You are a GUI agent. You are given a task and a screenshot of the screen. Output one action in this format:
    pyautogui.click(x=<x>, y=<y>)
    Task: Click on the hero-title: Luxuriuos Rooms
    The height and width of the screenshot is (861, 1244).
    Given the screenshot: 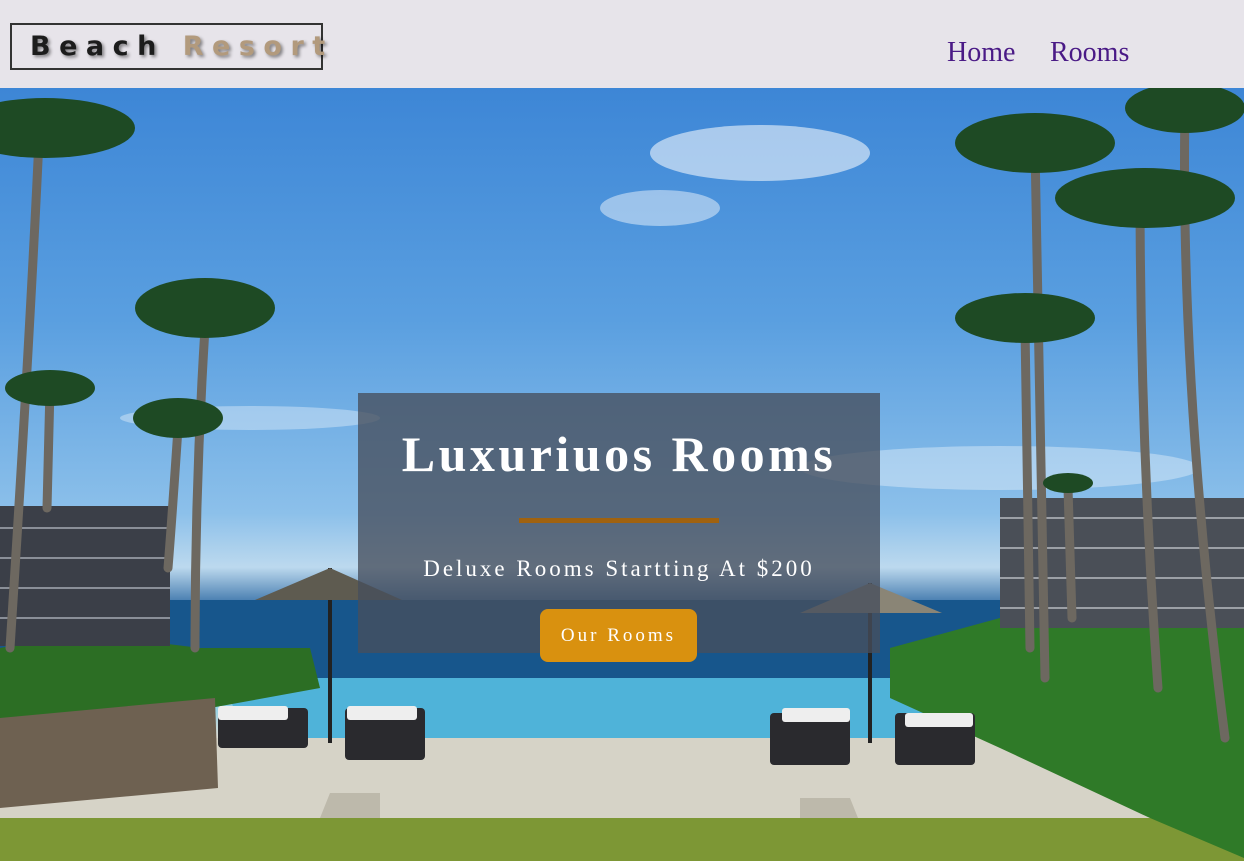 What is the action you would take?
    pyautogui.click(x=619, y=454)
    